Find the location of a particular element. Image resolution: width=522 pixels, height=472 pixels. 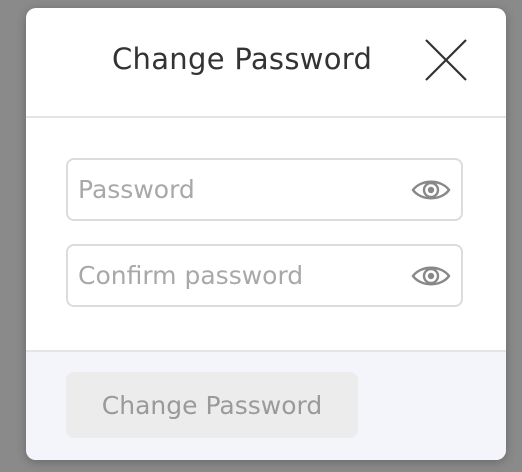

confirm-password-input is located at coordinates (238, 275).